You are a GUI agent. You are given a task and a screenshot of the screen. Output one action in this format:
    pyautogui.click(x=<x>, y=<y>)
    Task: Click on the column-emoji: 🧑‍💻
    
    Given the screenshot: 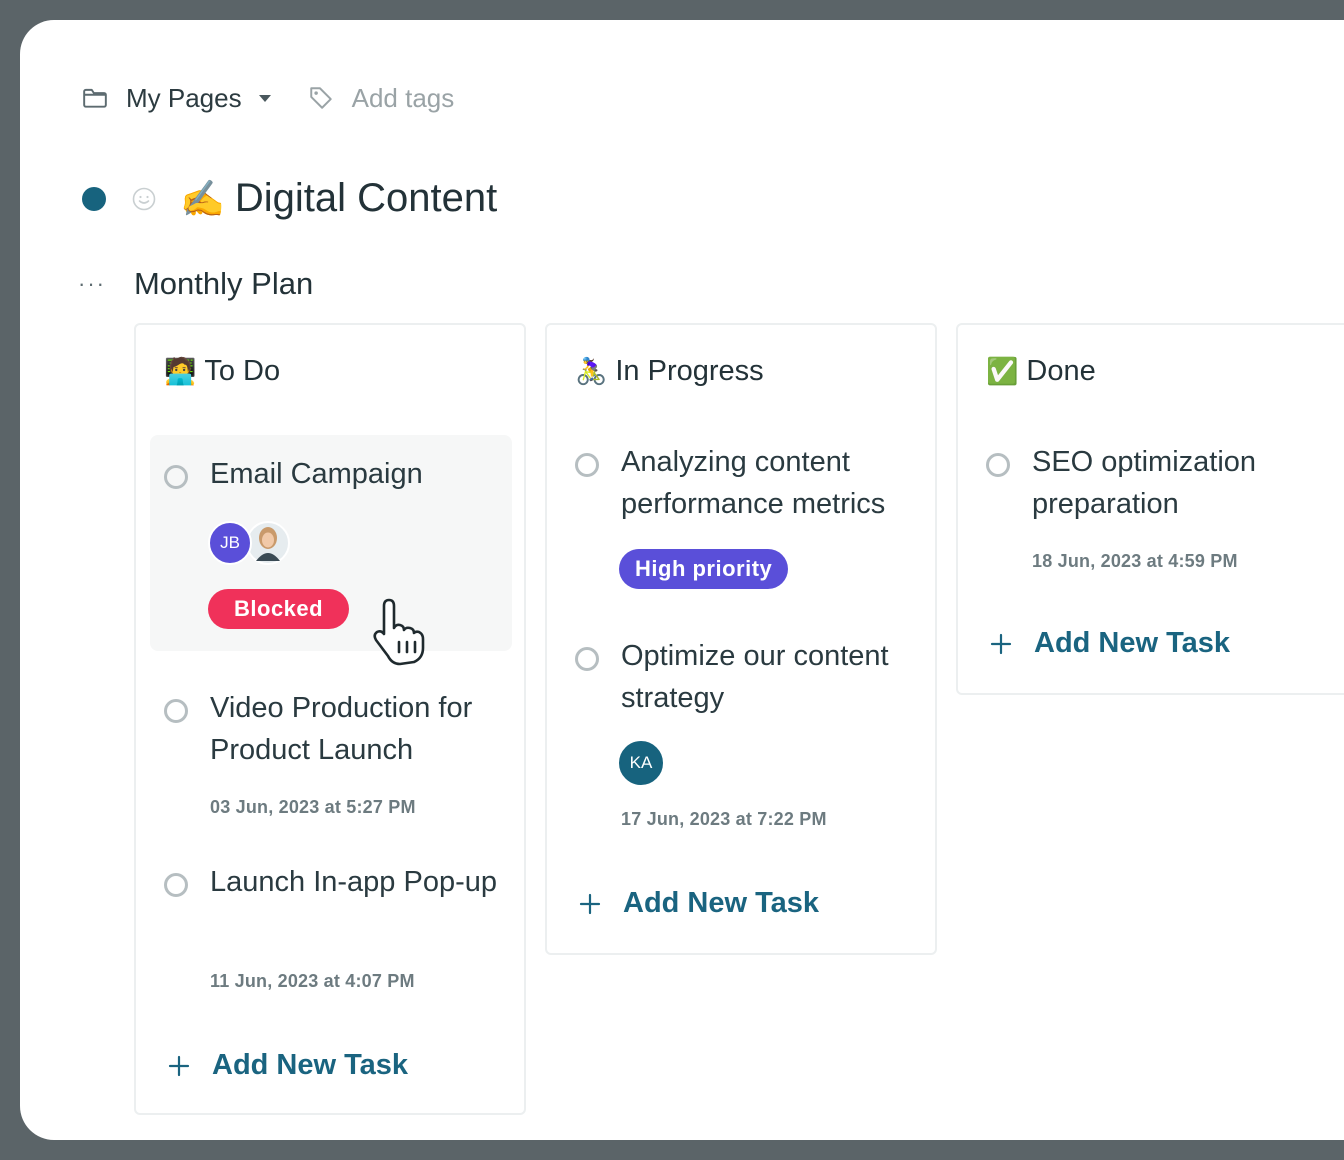 What is the action you would take?
    pyautogui.click(x=180, y=371)
    